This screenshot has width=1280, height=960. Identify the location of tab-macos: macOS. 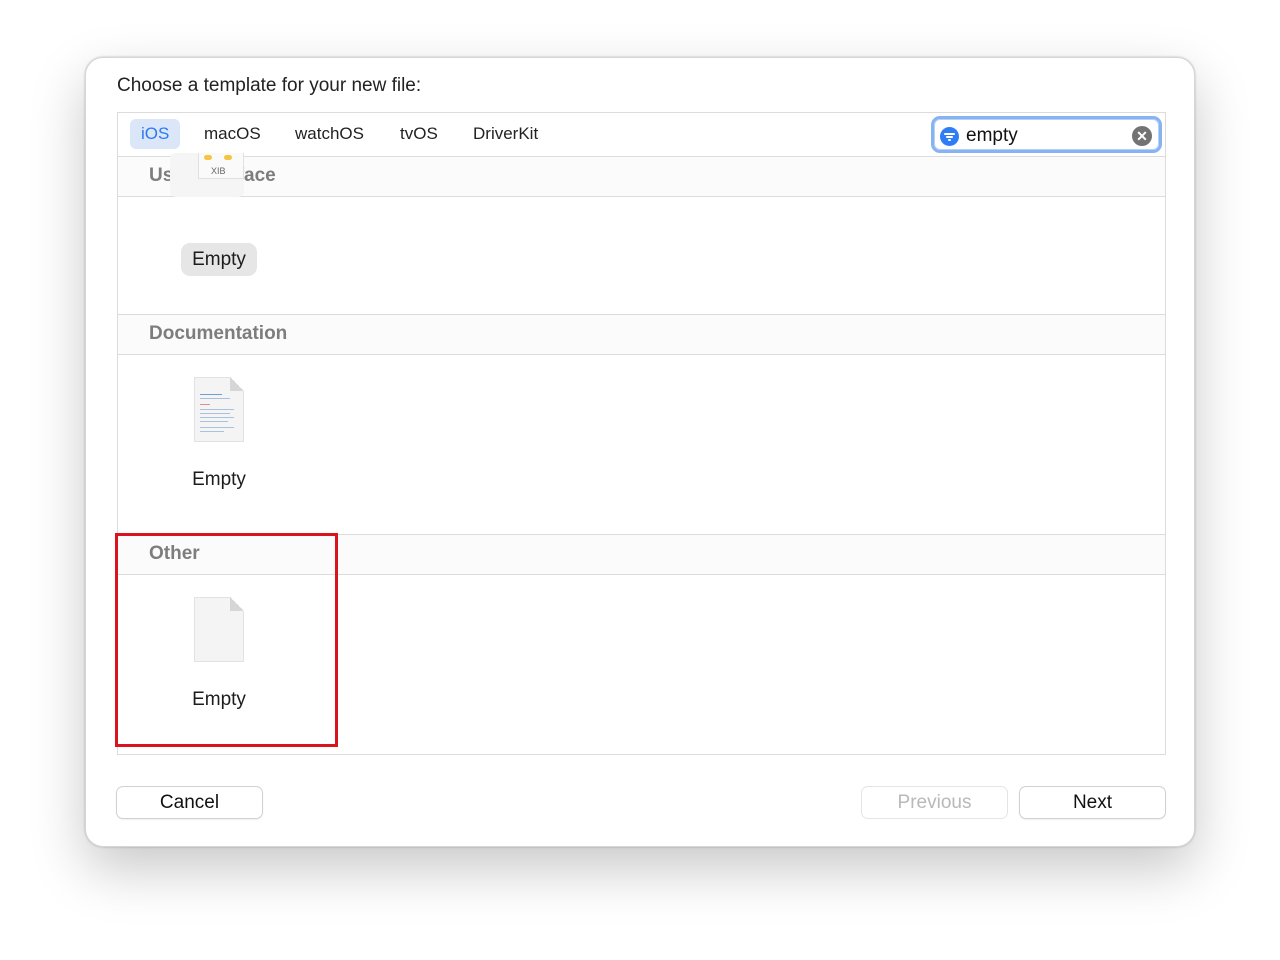
(232, 134).